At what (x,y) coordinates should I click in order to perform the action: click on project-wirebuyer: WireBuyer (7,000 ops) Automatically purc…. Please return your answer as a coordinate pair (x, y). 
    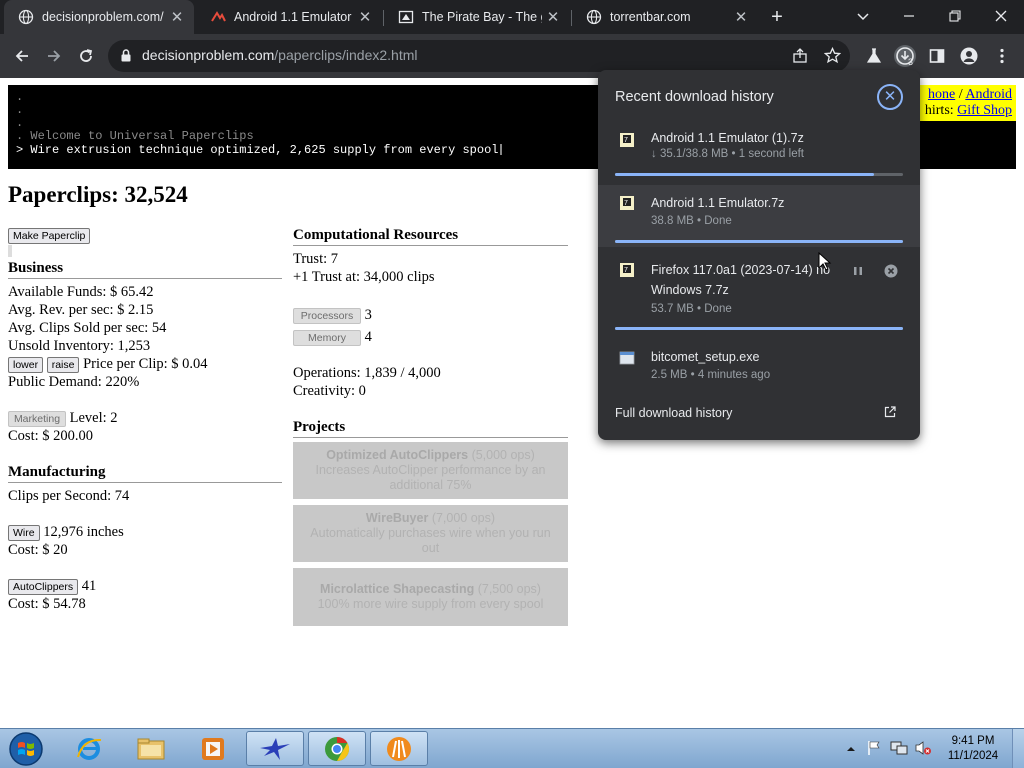
    Looking at the image, I should click on (430, 533).